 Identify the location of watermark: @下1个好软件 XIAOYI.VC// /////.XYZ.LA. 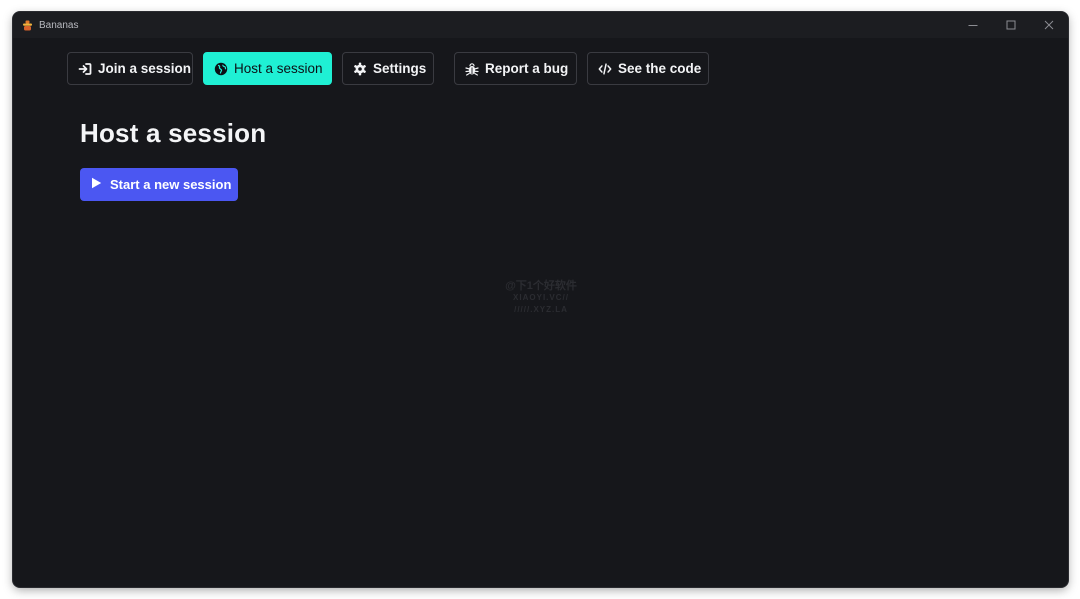
(541, 298).